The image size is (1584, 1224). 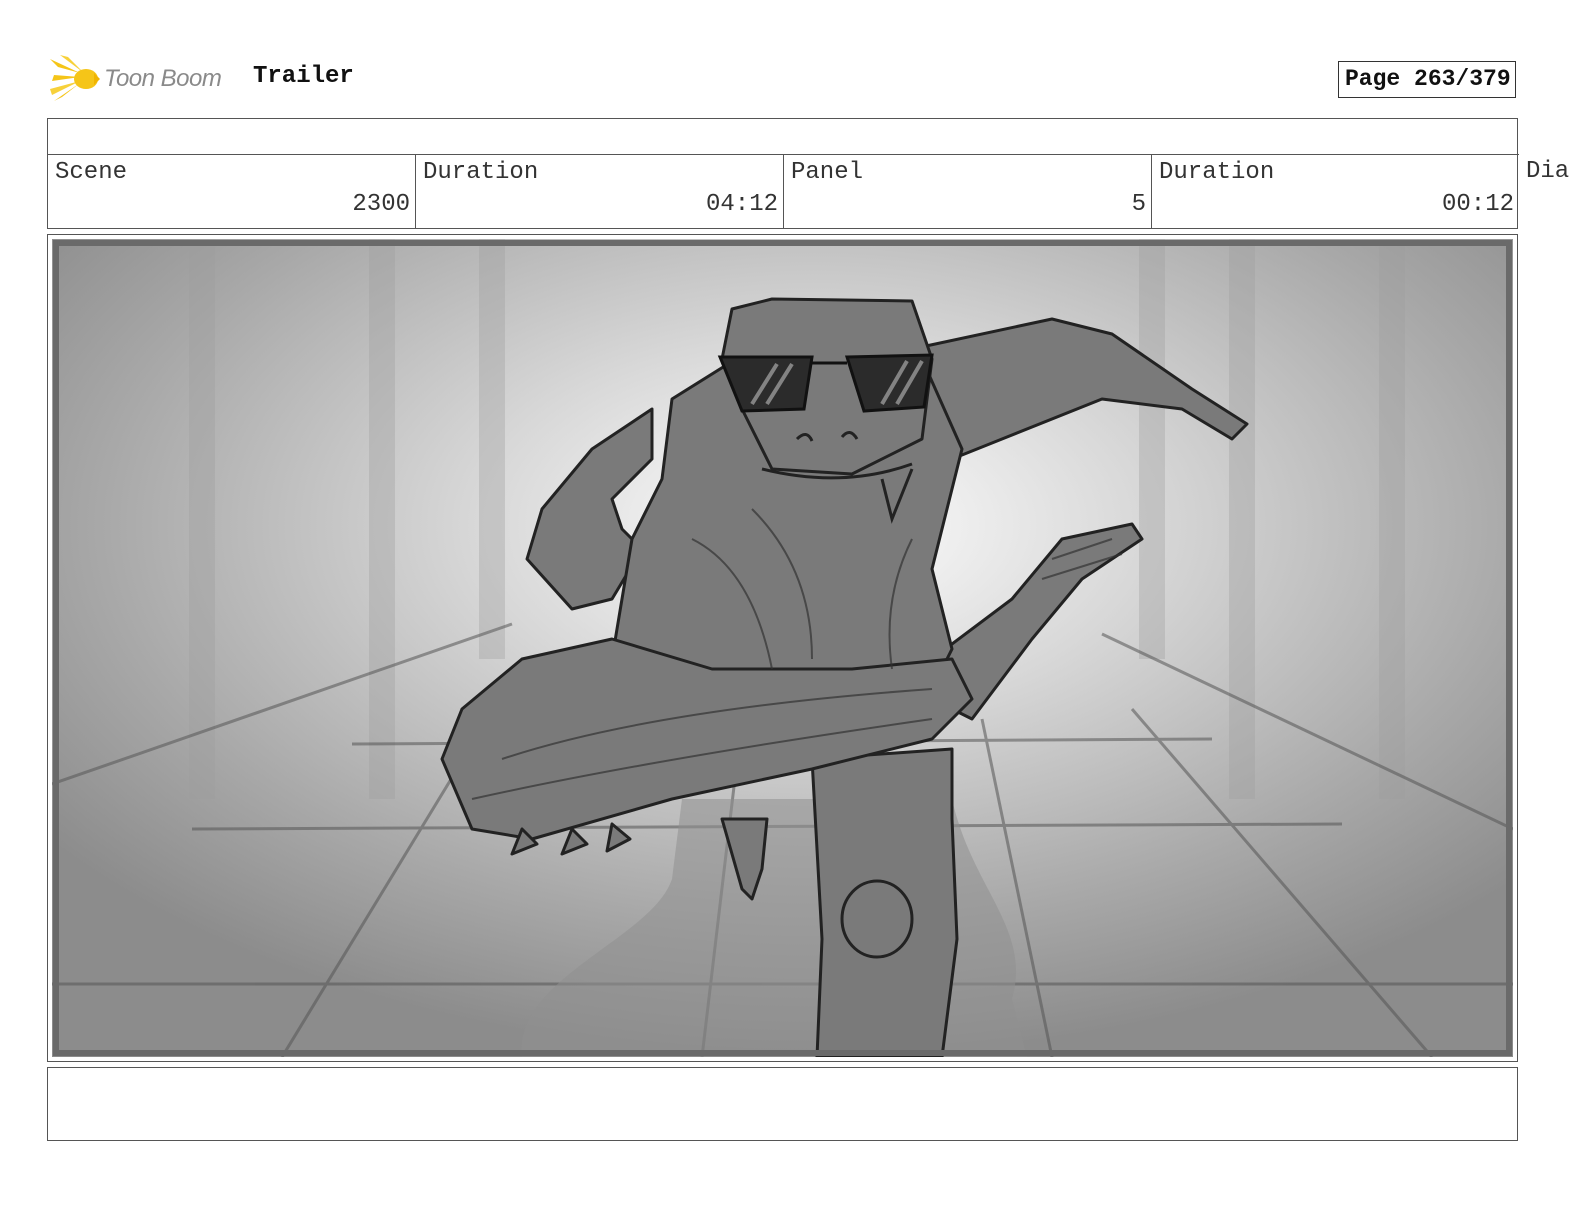 I want to click on notes-box, so click(x=782, y=1104).